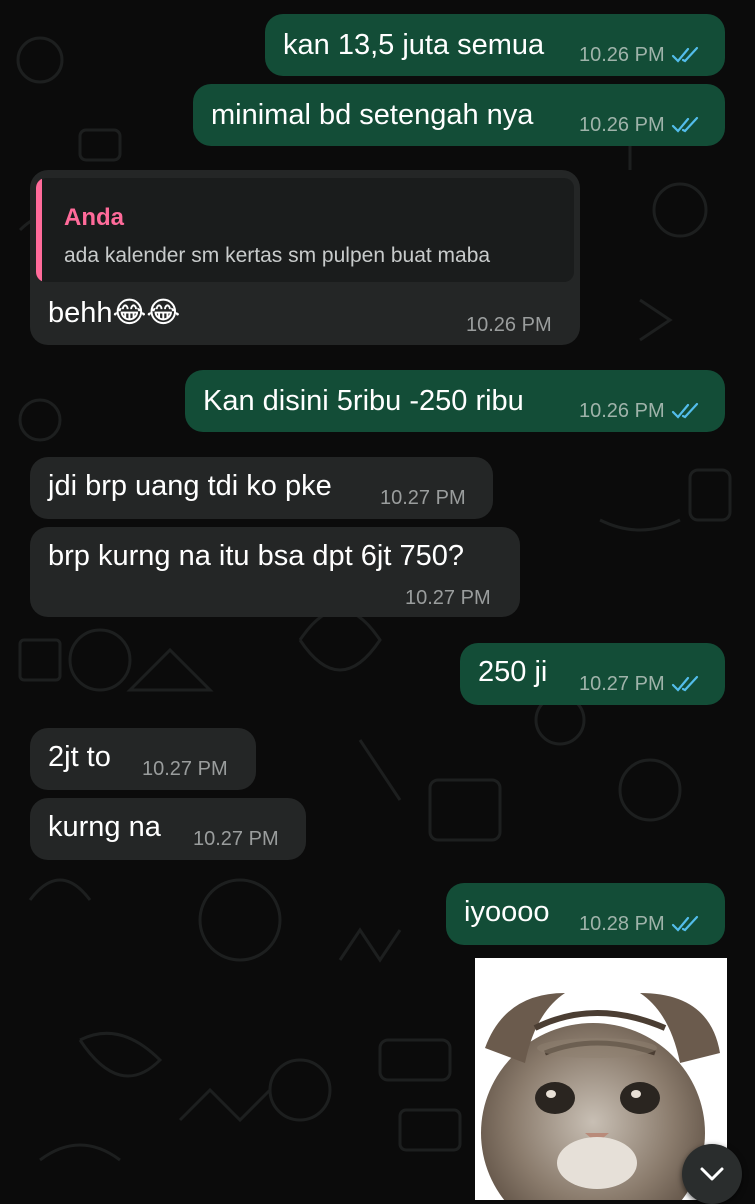 Image resolution: width=755 pixels, height=1204 pixels. What do you see at coordinates (363, 401) in the screenshot?
I see `message-text: Kan disini 5ribu -250 ribu` at bounding box center [363, 401].